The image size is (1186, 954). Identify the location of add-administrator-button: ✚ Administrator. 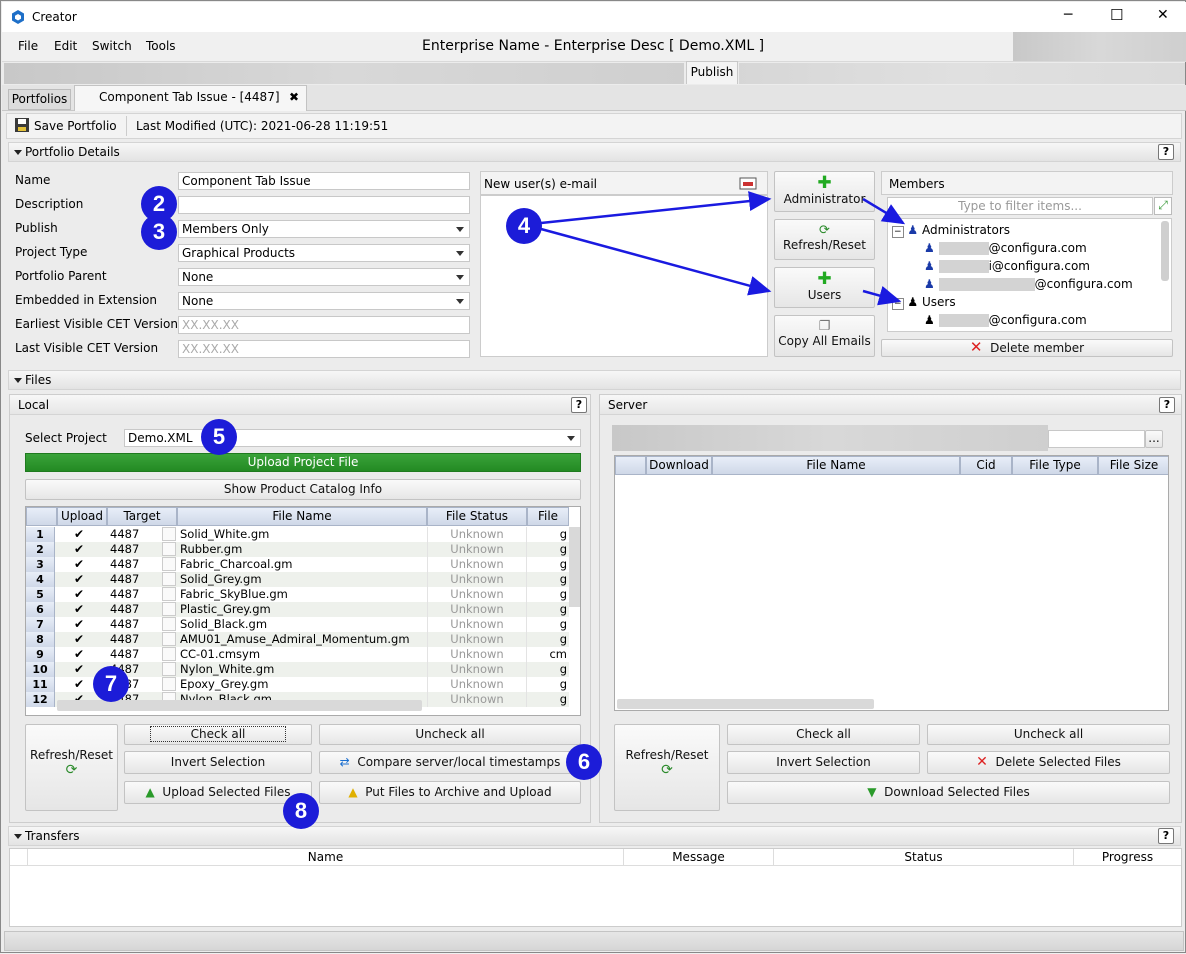
(824, 191).